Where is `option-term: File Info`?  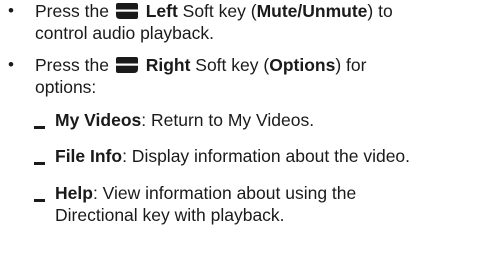
option-term: File Info is located at coordinates (89, 156).